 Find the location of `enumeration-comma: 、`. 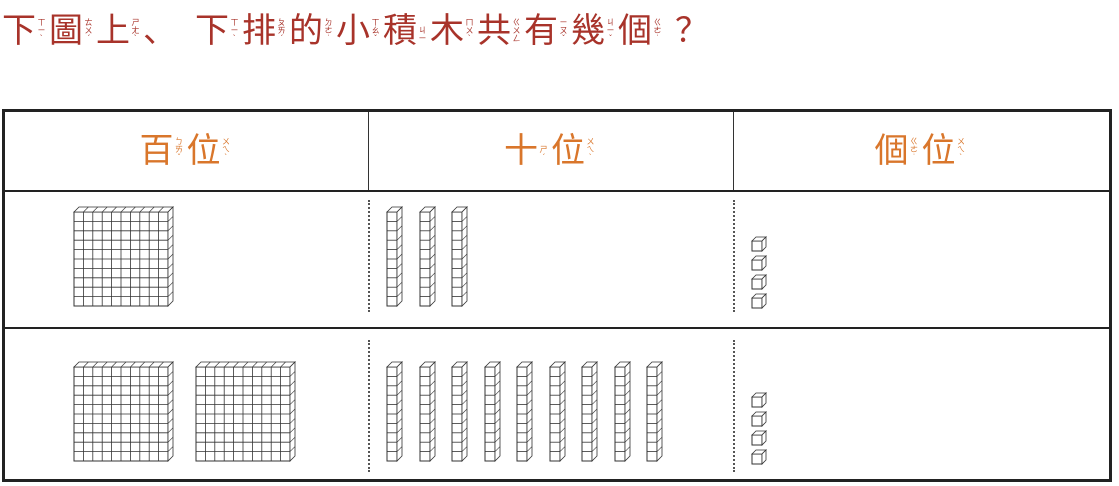

enumeration-comma: 、 is located at coordinates (160, 31).